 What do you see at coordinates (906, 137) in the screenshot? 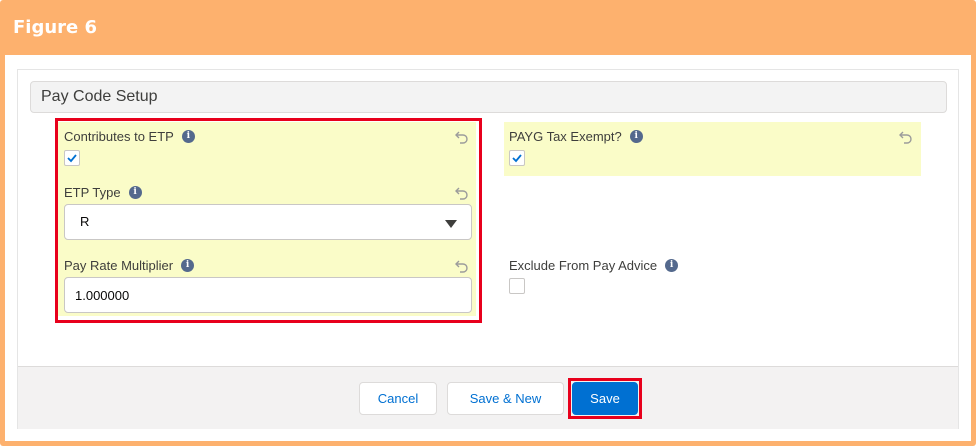
I see `undo-icon` at bounding box center [906, 137].